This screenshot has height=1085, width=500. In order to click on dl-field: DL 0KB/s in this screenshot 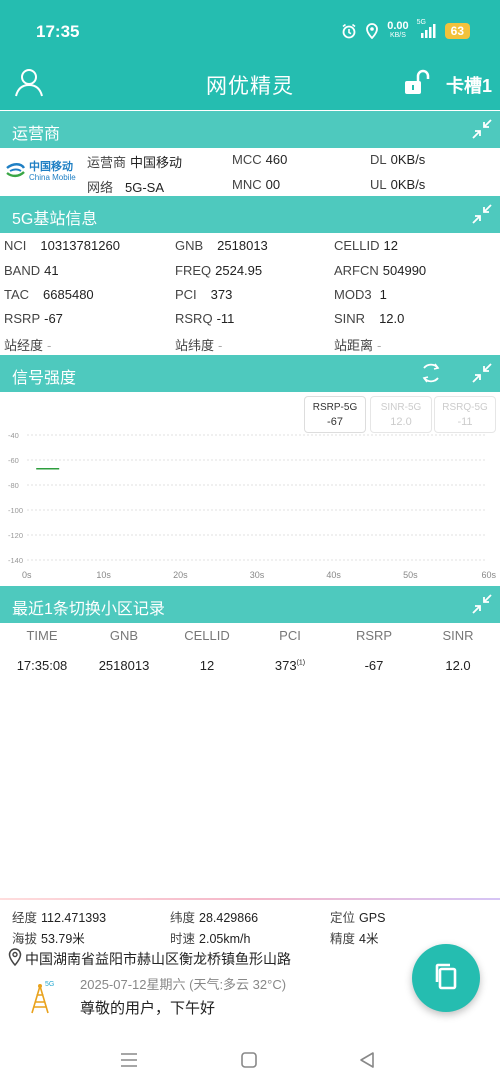, I will do `click(398, 159)`.